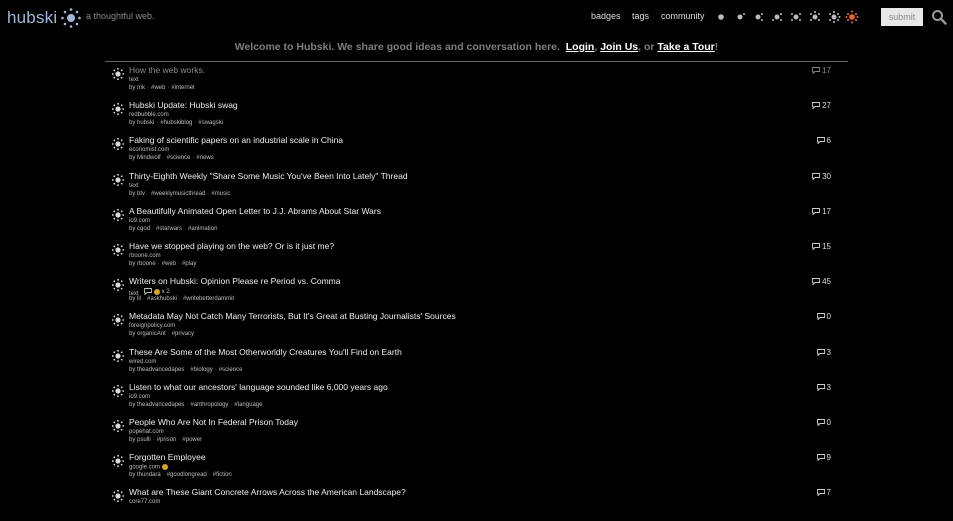 This screenshot has height=521, width=953. What do you see at coordinates (823, 492) in the screenshot?
I see `comment-count: 7` at bounding box center [823, 492].